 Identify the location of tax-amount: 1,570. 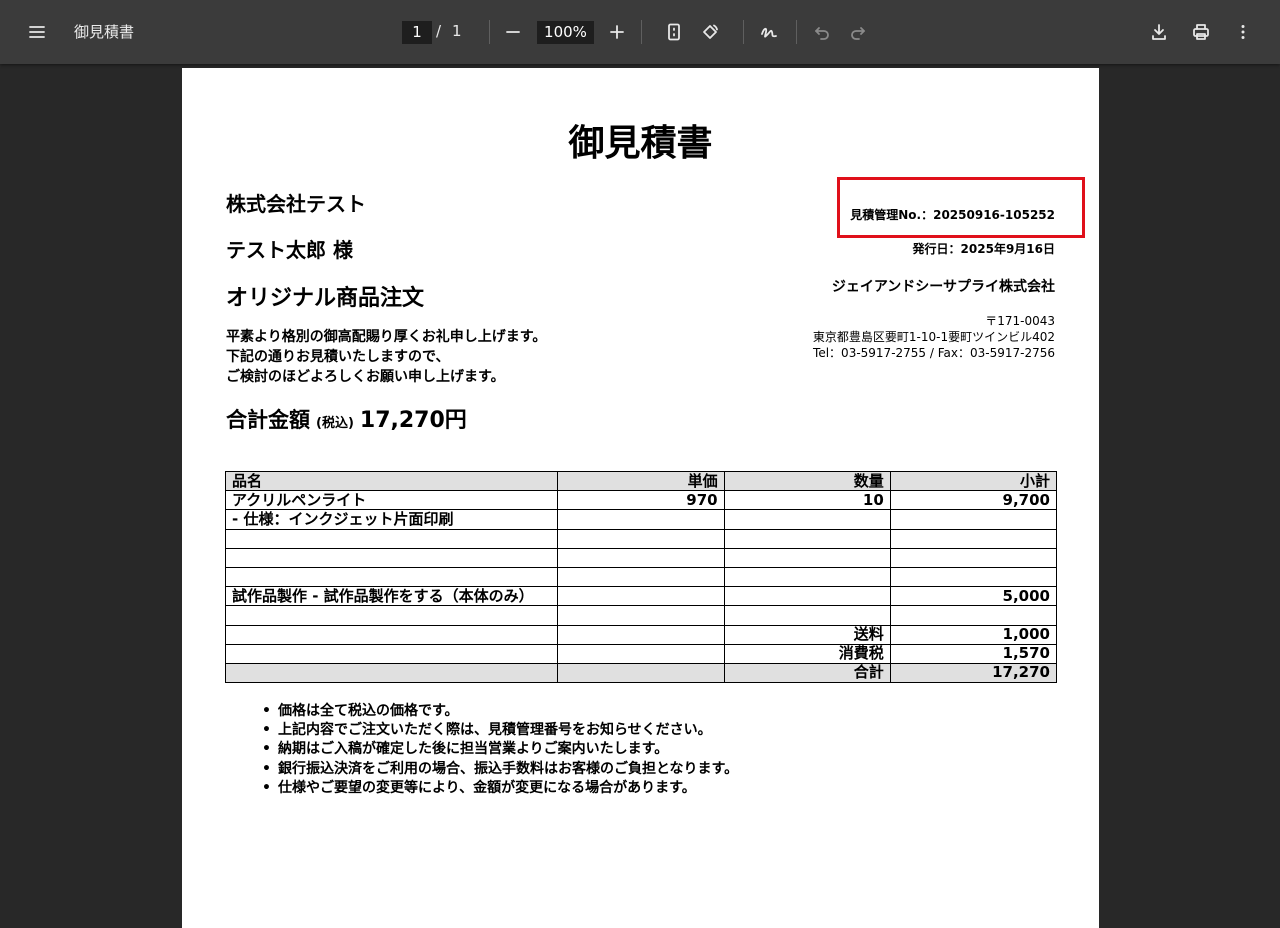
(973, 653).